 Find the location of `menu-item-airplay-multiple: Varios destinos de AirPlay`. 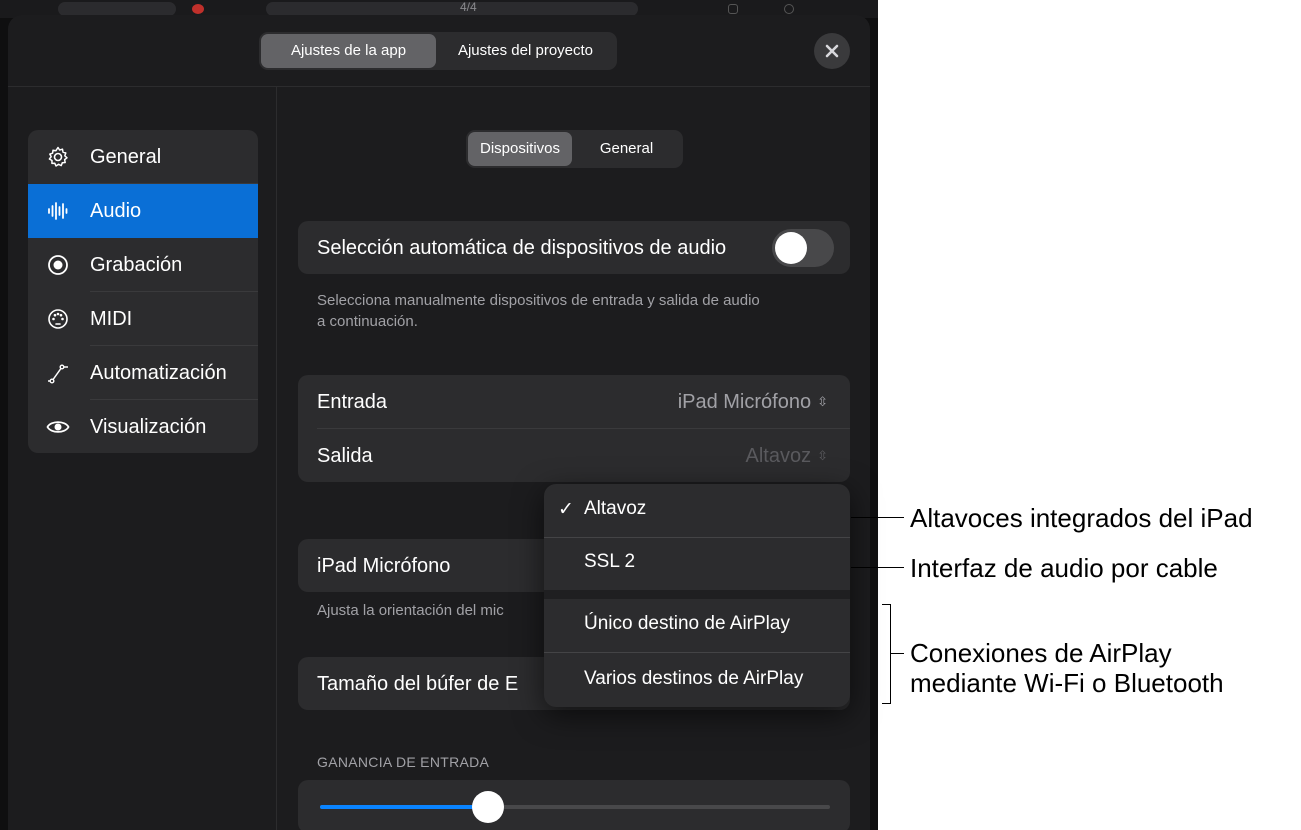

menu-item-airplay-multiple: Varios destinos de AirPlay is located at coordinates (697, 680).